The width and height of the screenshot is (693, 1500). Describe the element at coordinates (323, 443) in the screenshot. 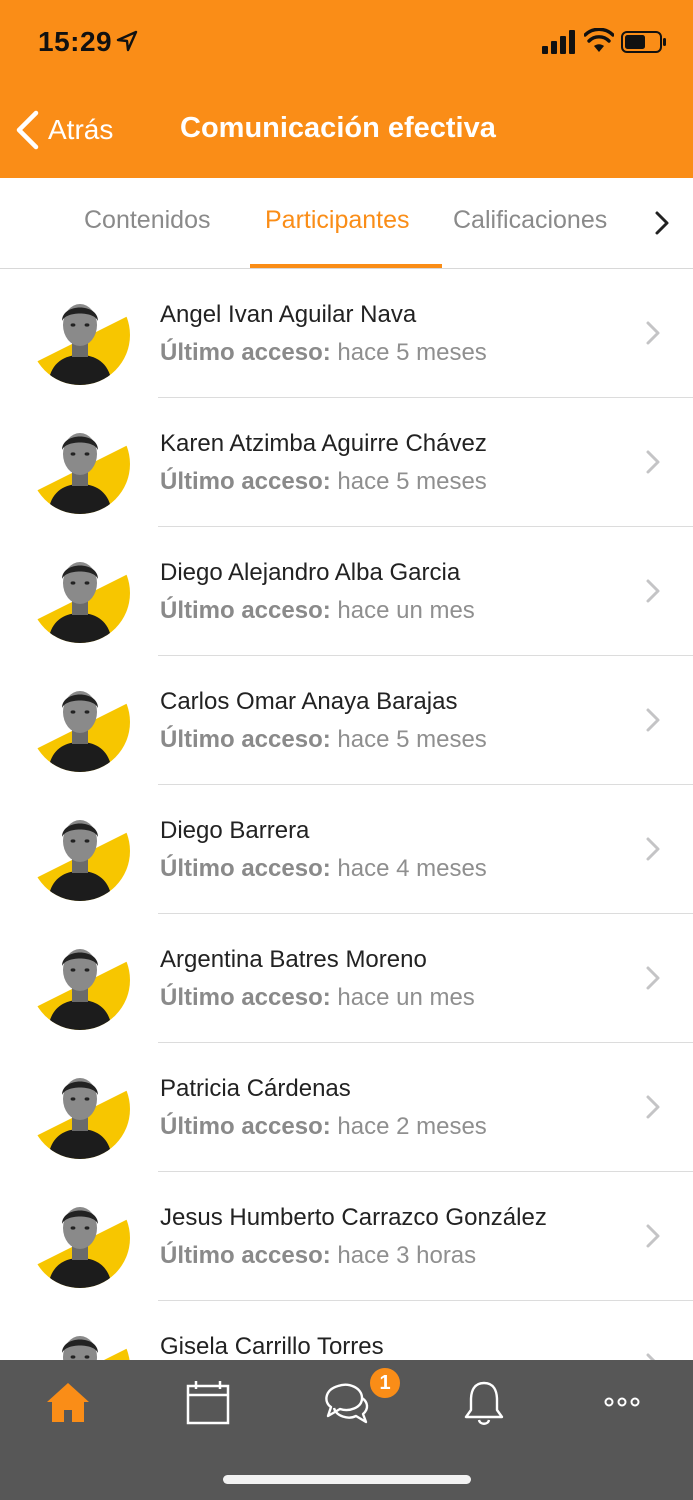

I see `participant-name: Karen Atzimba Aguirre Chávez` at that location.